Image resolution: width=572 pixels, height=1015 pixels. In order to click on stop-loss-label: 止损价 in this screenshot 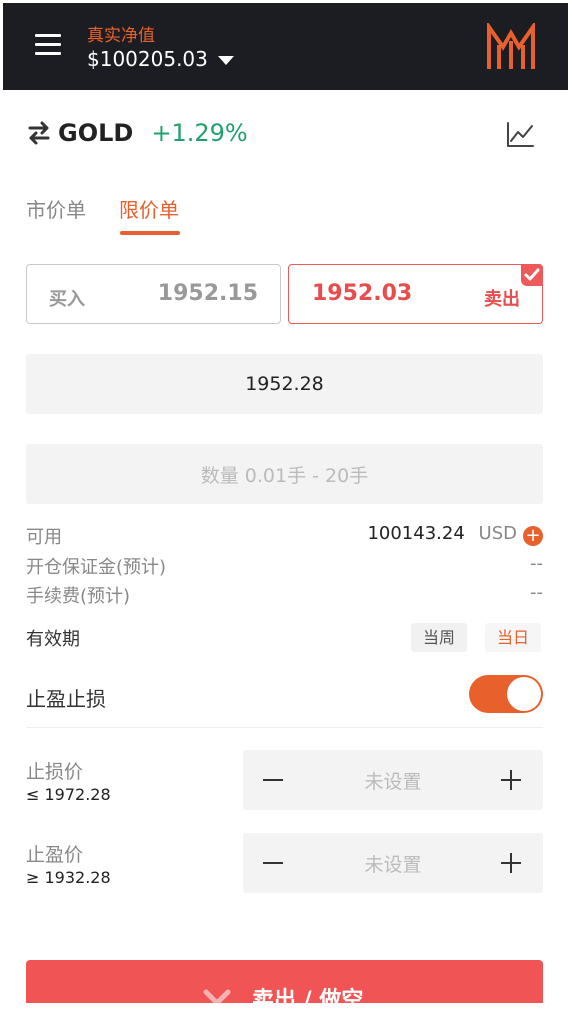, I will do `click(55, 772)`.